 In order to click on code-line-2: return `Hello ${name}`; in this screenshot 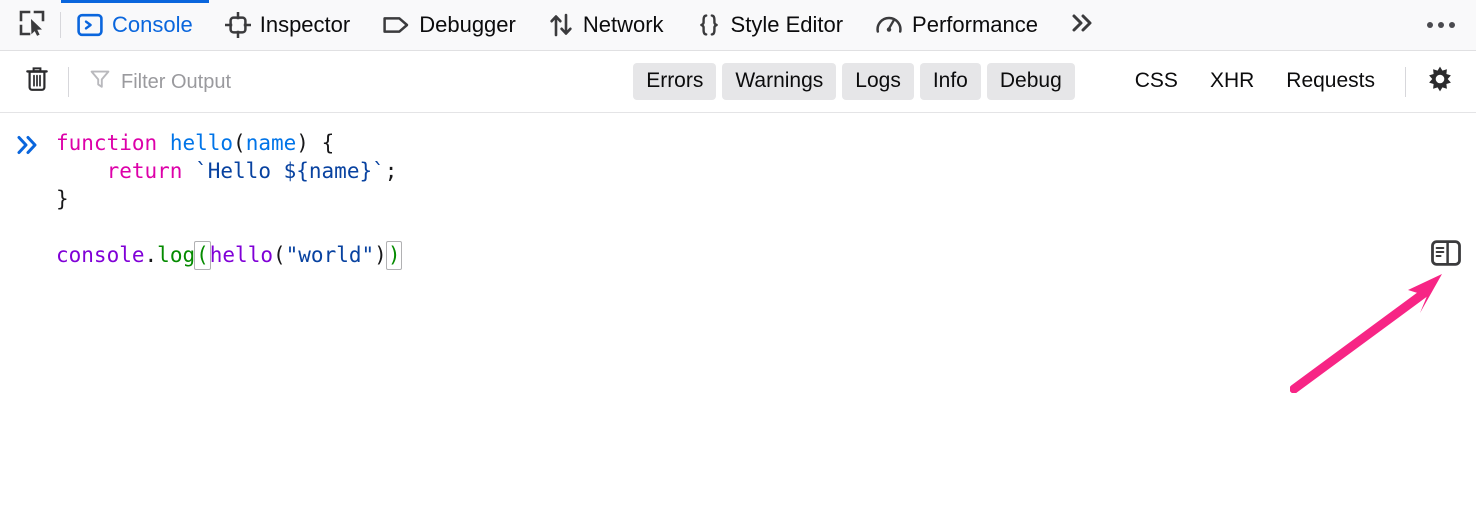, I will do `click(228, 171)`.